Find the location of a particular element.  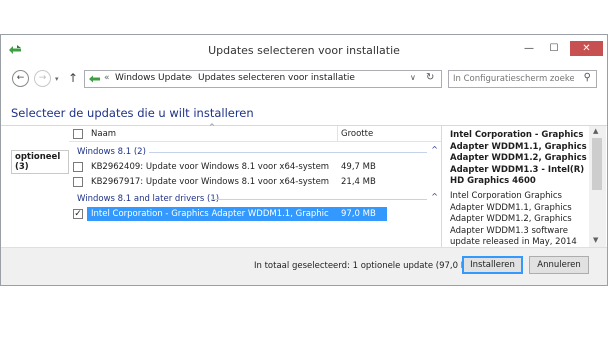

details-scrollbar: ▲ ▼ is located at coordinates (597, 187).